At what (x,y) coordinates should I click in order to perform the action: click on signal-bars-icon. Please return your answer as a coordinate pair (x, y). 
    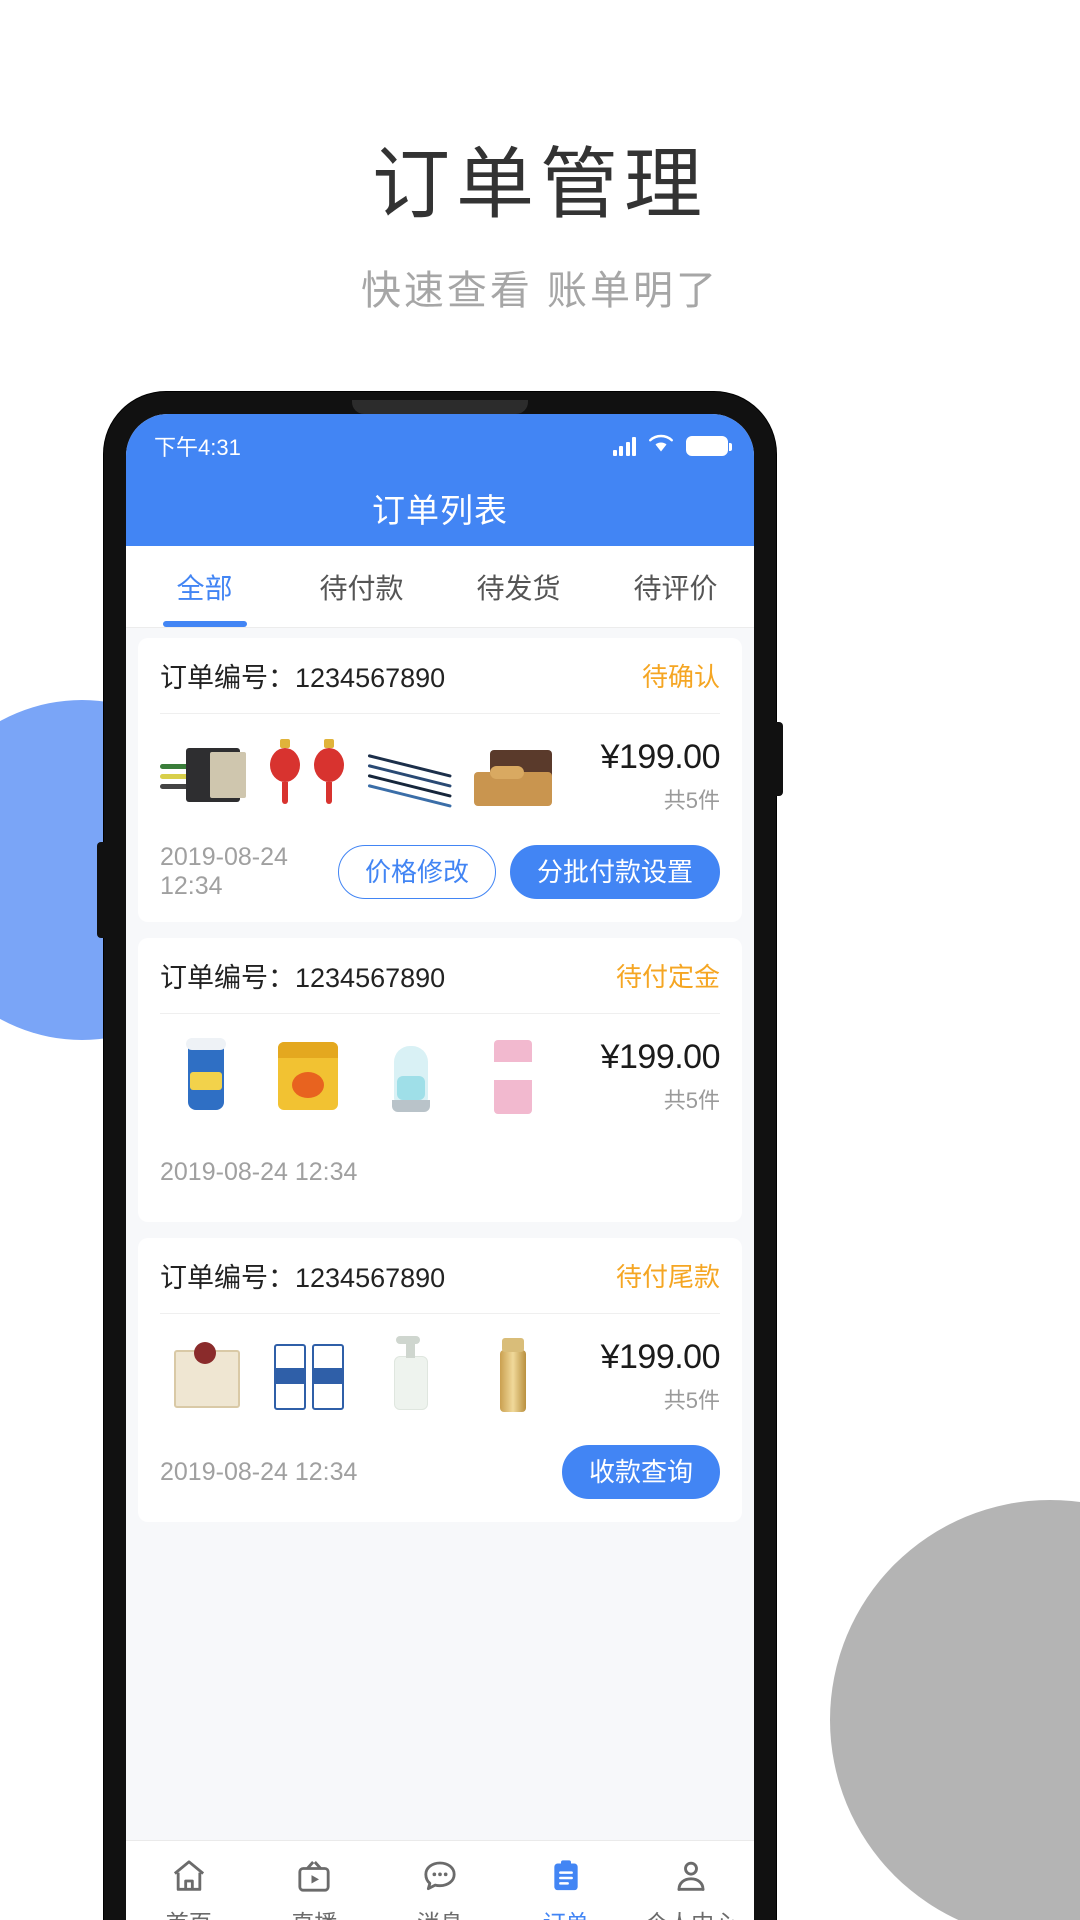
    Looking at the image, I should click on (624, 446).